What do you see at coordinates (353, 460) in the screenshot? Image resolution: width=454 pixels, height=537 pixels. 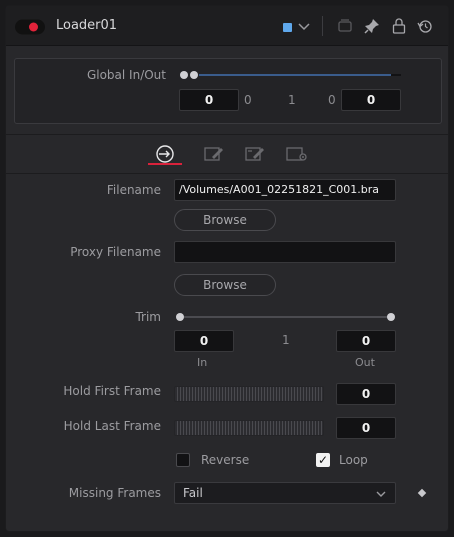 I see `loop-label: Loop` at bounding box center [353, 460].